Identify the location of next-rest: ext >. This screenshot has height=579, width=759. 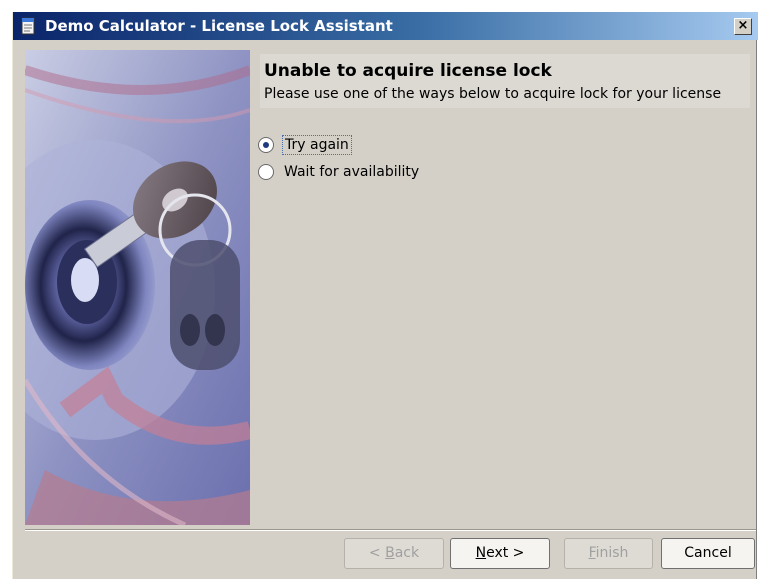
(505, 553).